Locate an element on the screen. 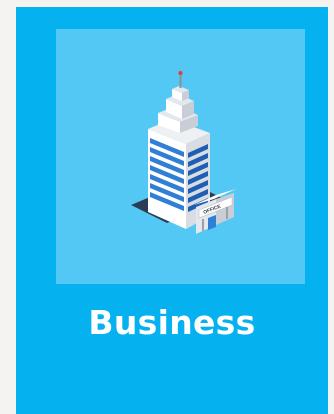 The image size is (334, 414). card-title: Business is located at coordinates (172, 322).